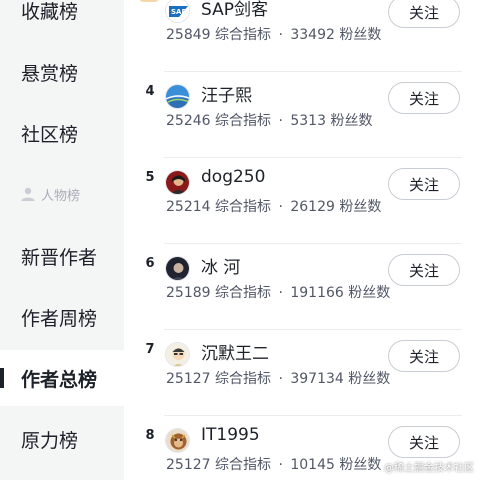 This screenshot has width=480, height=480. I want to click on list-item: 6 冰 河 关注 25189 综合指标 · 191166 粉丝数, so click(302, 287).